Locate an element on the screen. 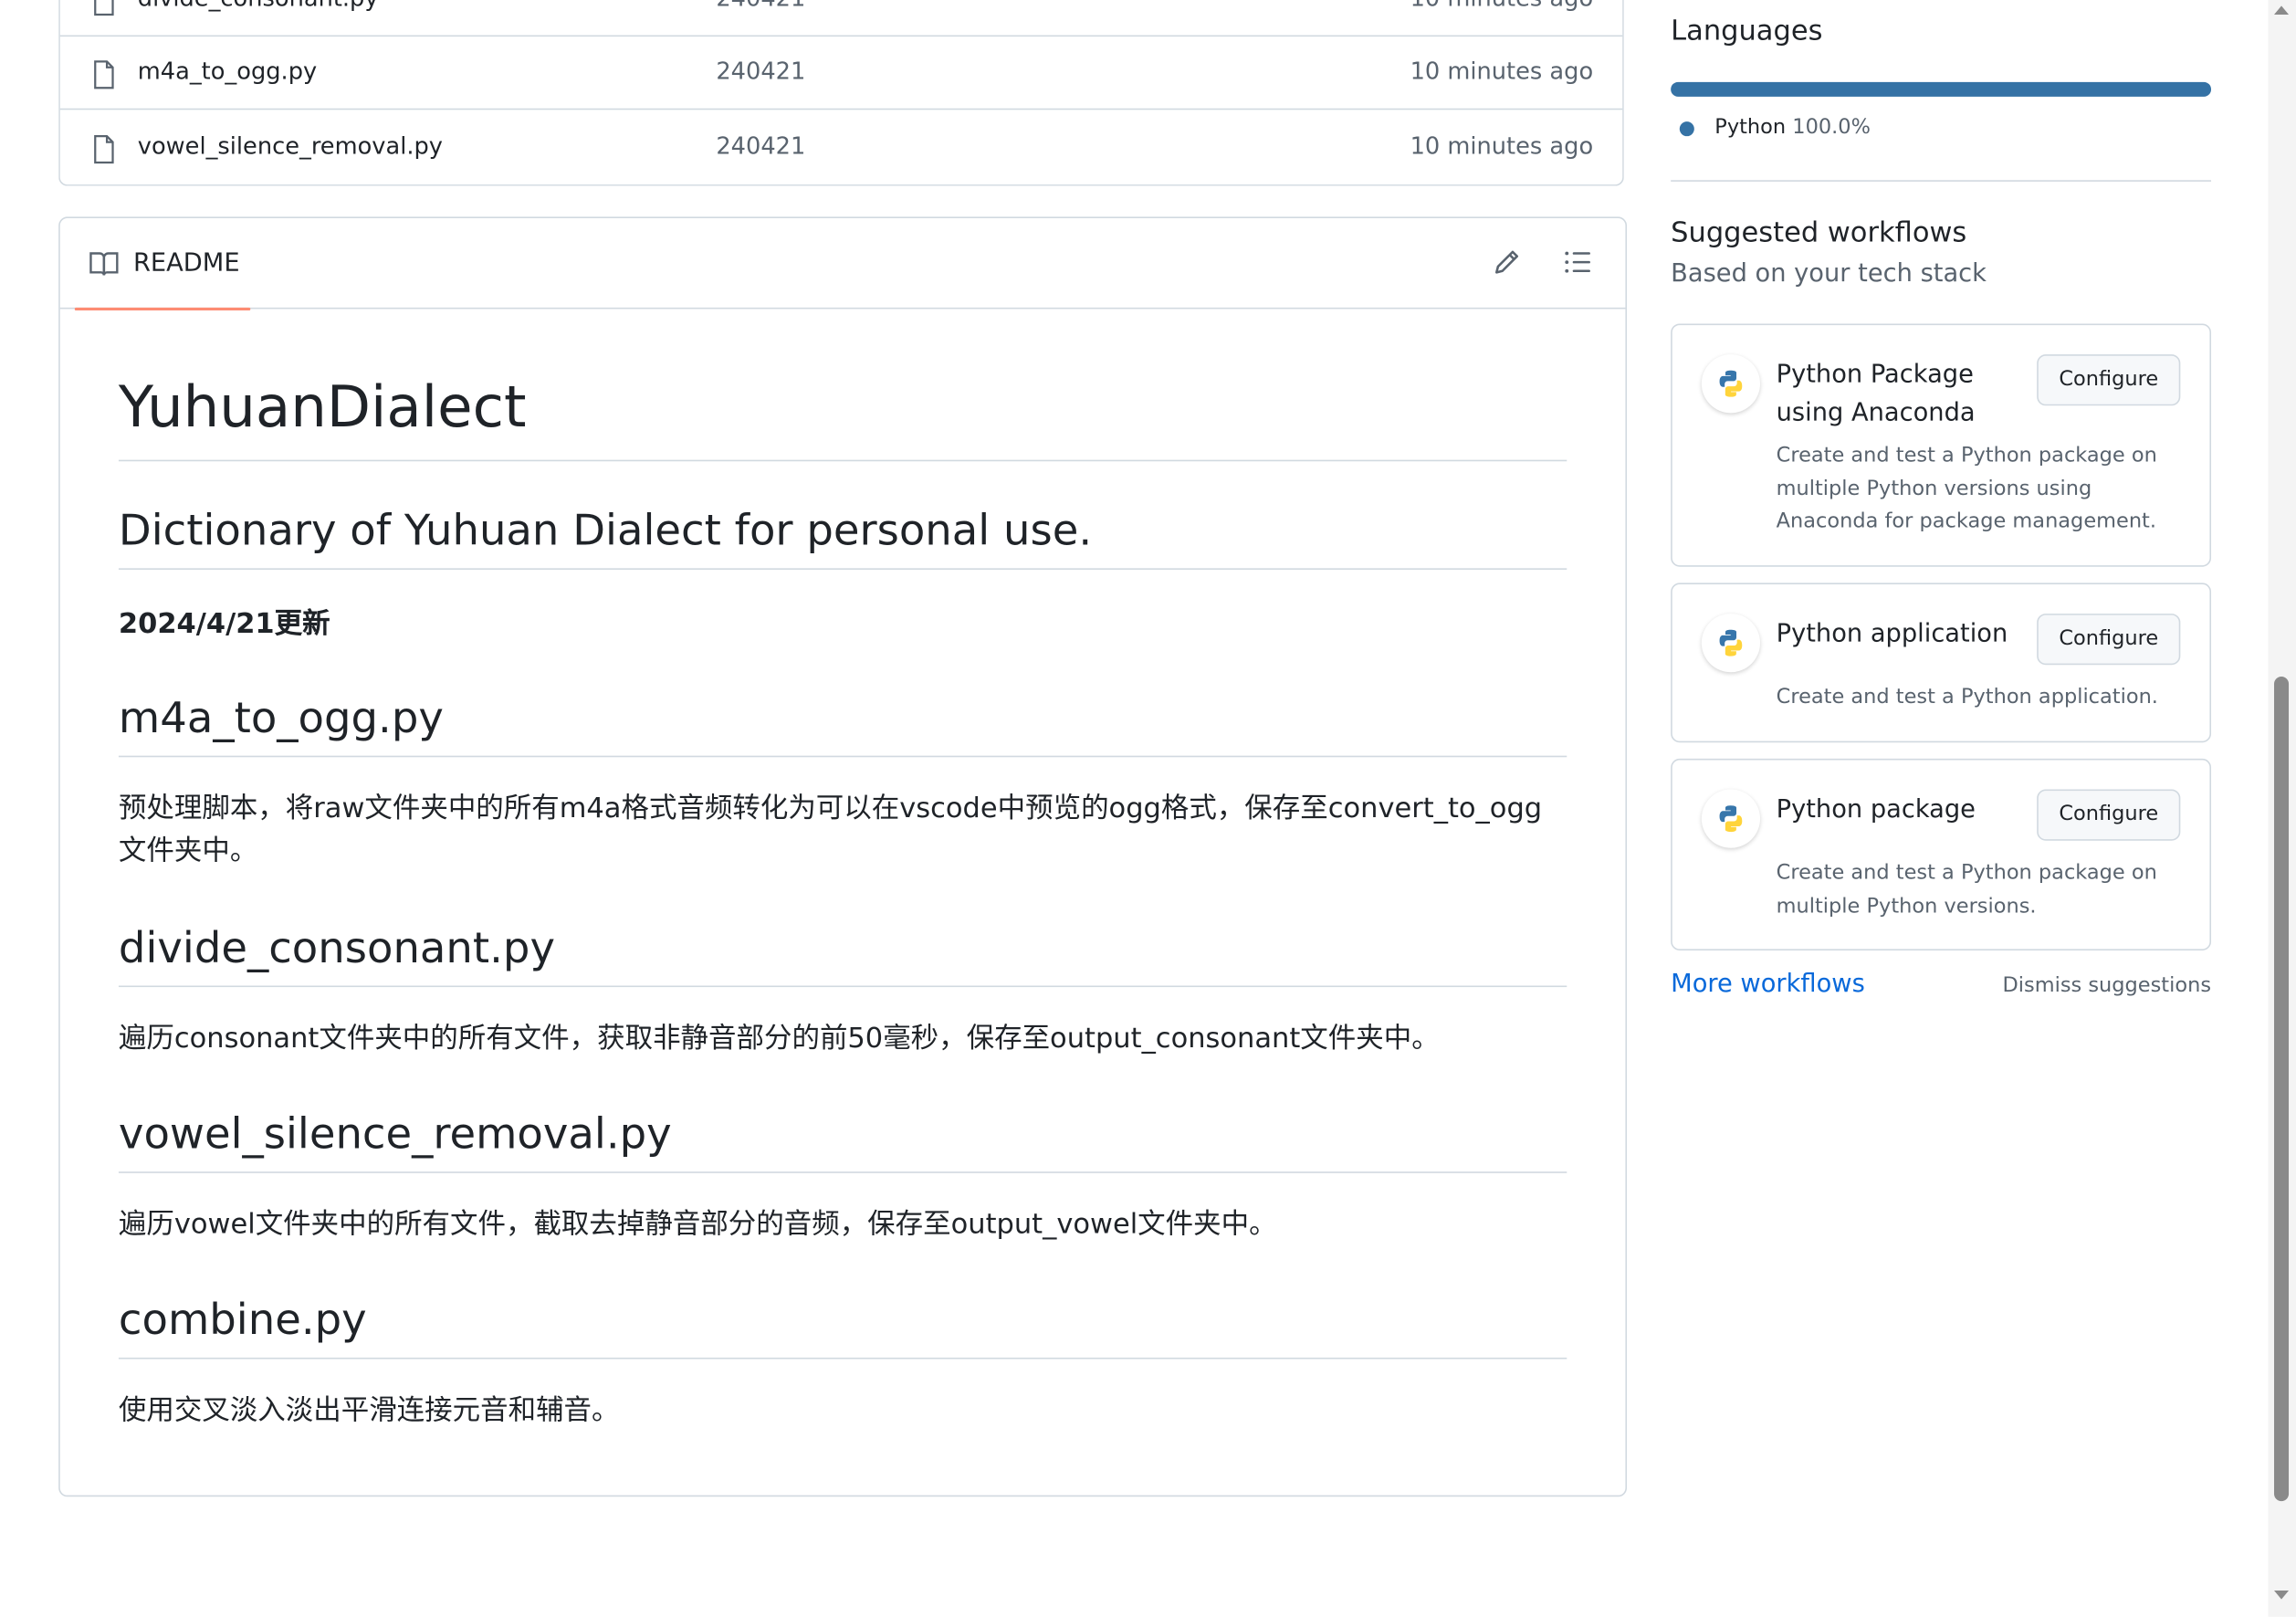 This screenshot has width=2296, height=1617. language-percent: 100.0% is located at coordinates (1831, 128).